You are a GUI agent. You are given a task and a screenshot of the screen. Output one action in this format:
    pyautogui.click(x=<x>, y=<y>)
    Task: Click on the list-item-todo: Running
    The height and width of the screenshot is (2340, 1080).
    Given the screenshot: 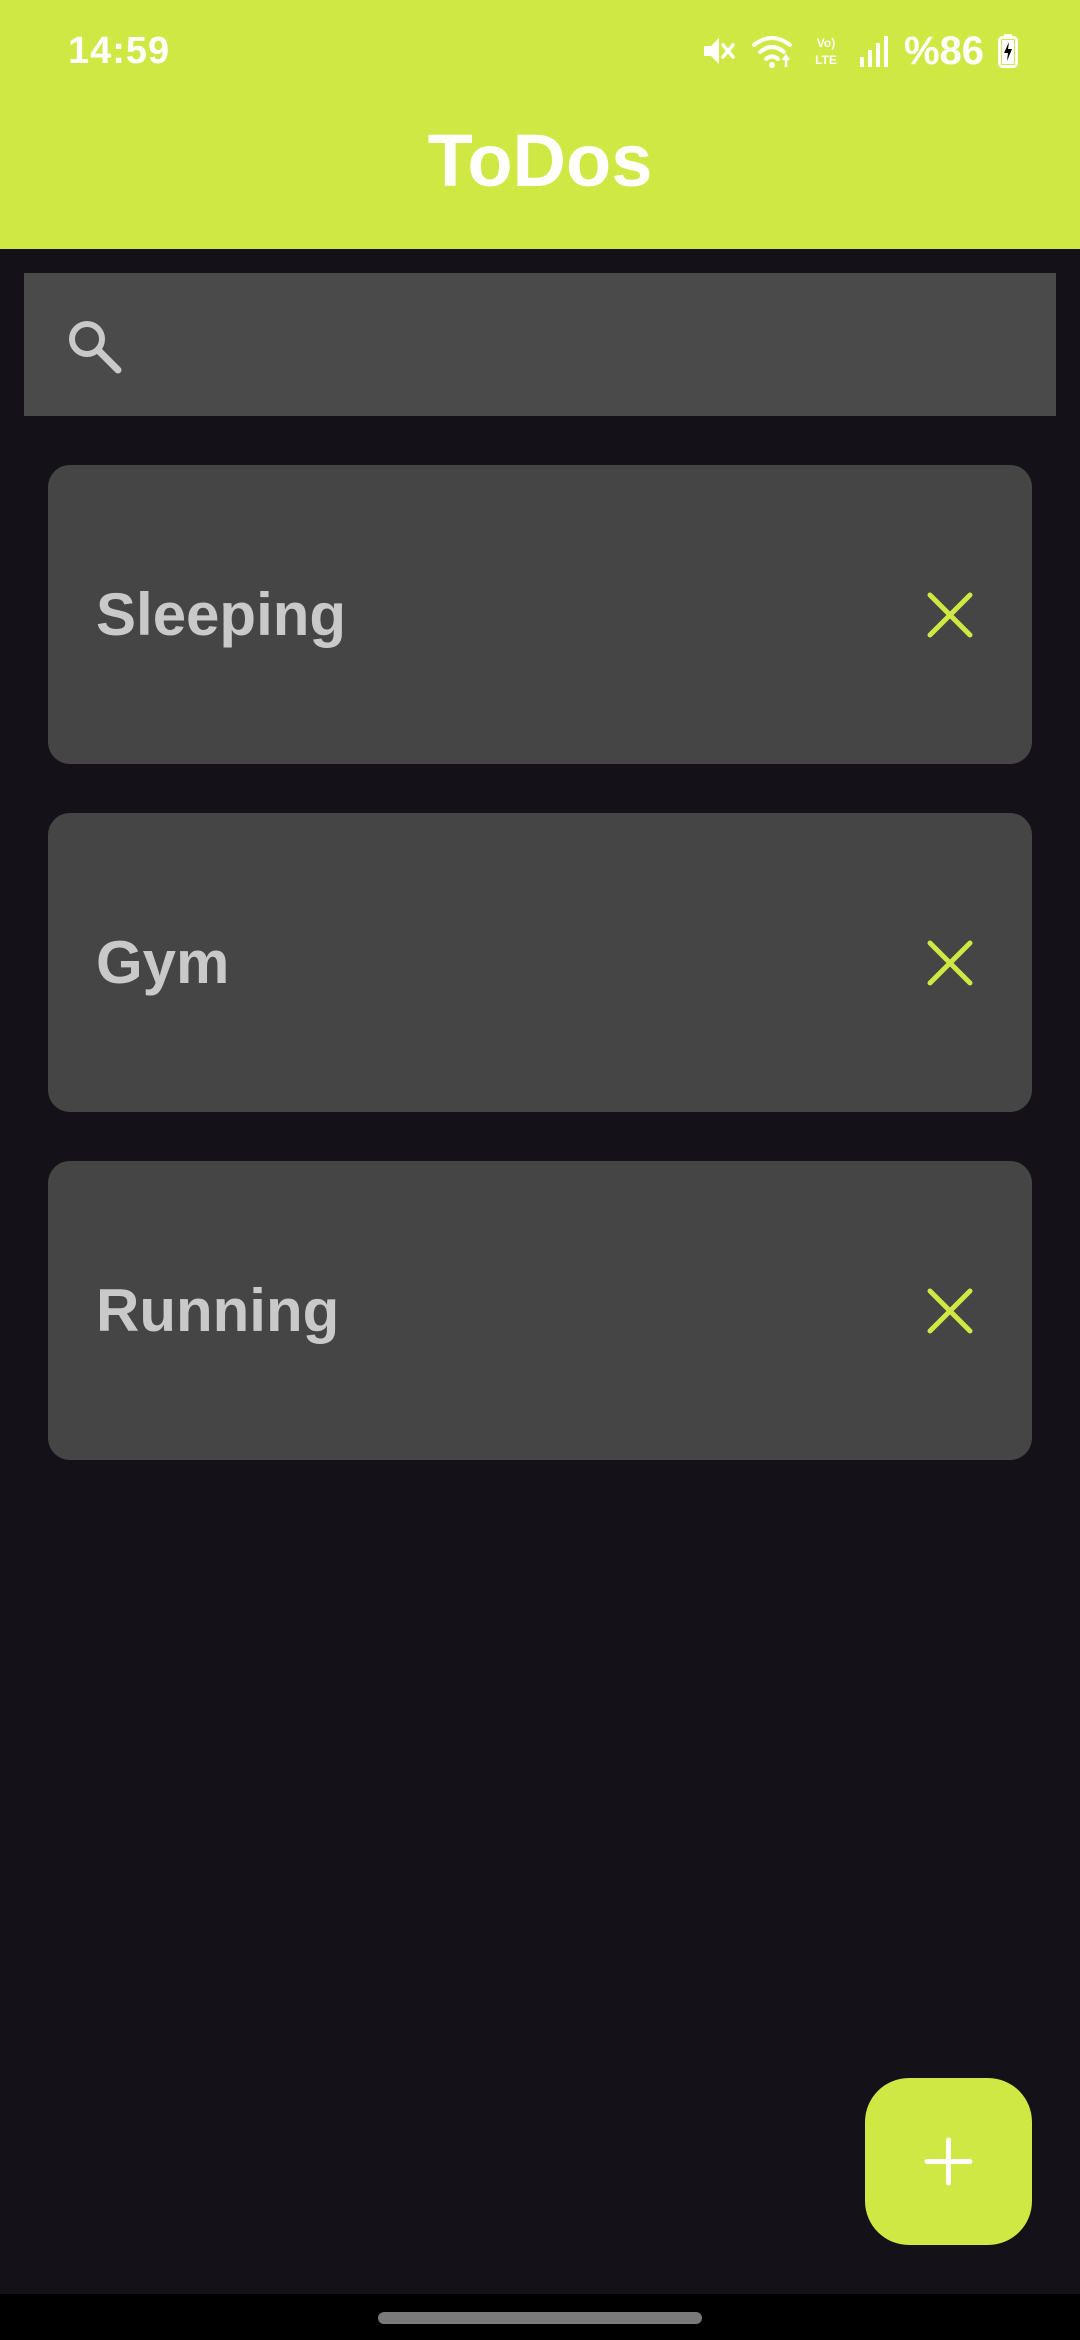 What is the action you would take?
    pyautogui.click(x=540, y=1310)
    